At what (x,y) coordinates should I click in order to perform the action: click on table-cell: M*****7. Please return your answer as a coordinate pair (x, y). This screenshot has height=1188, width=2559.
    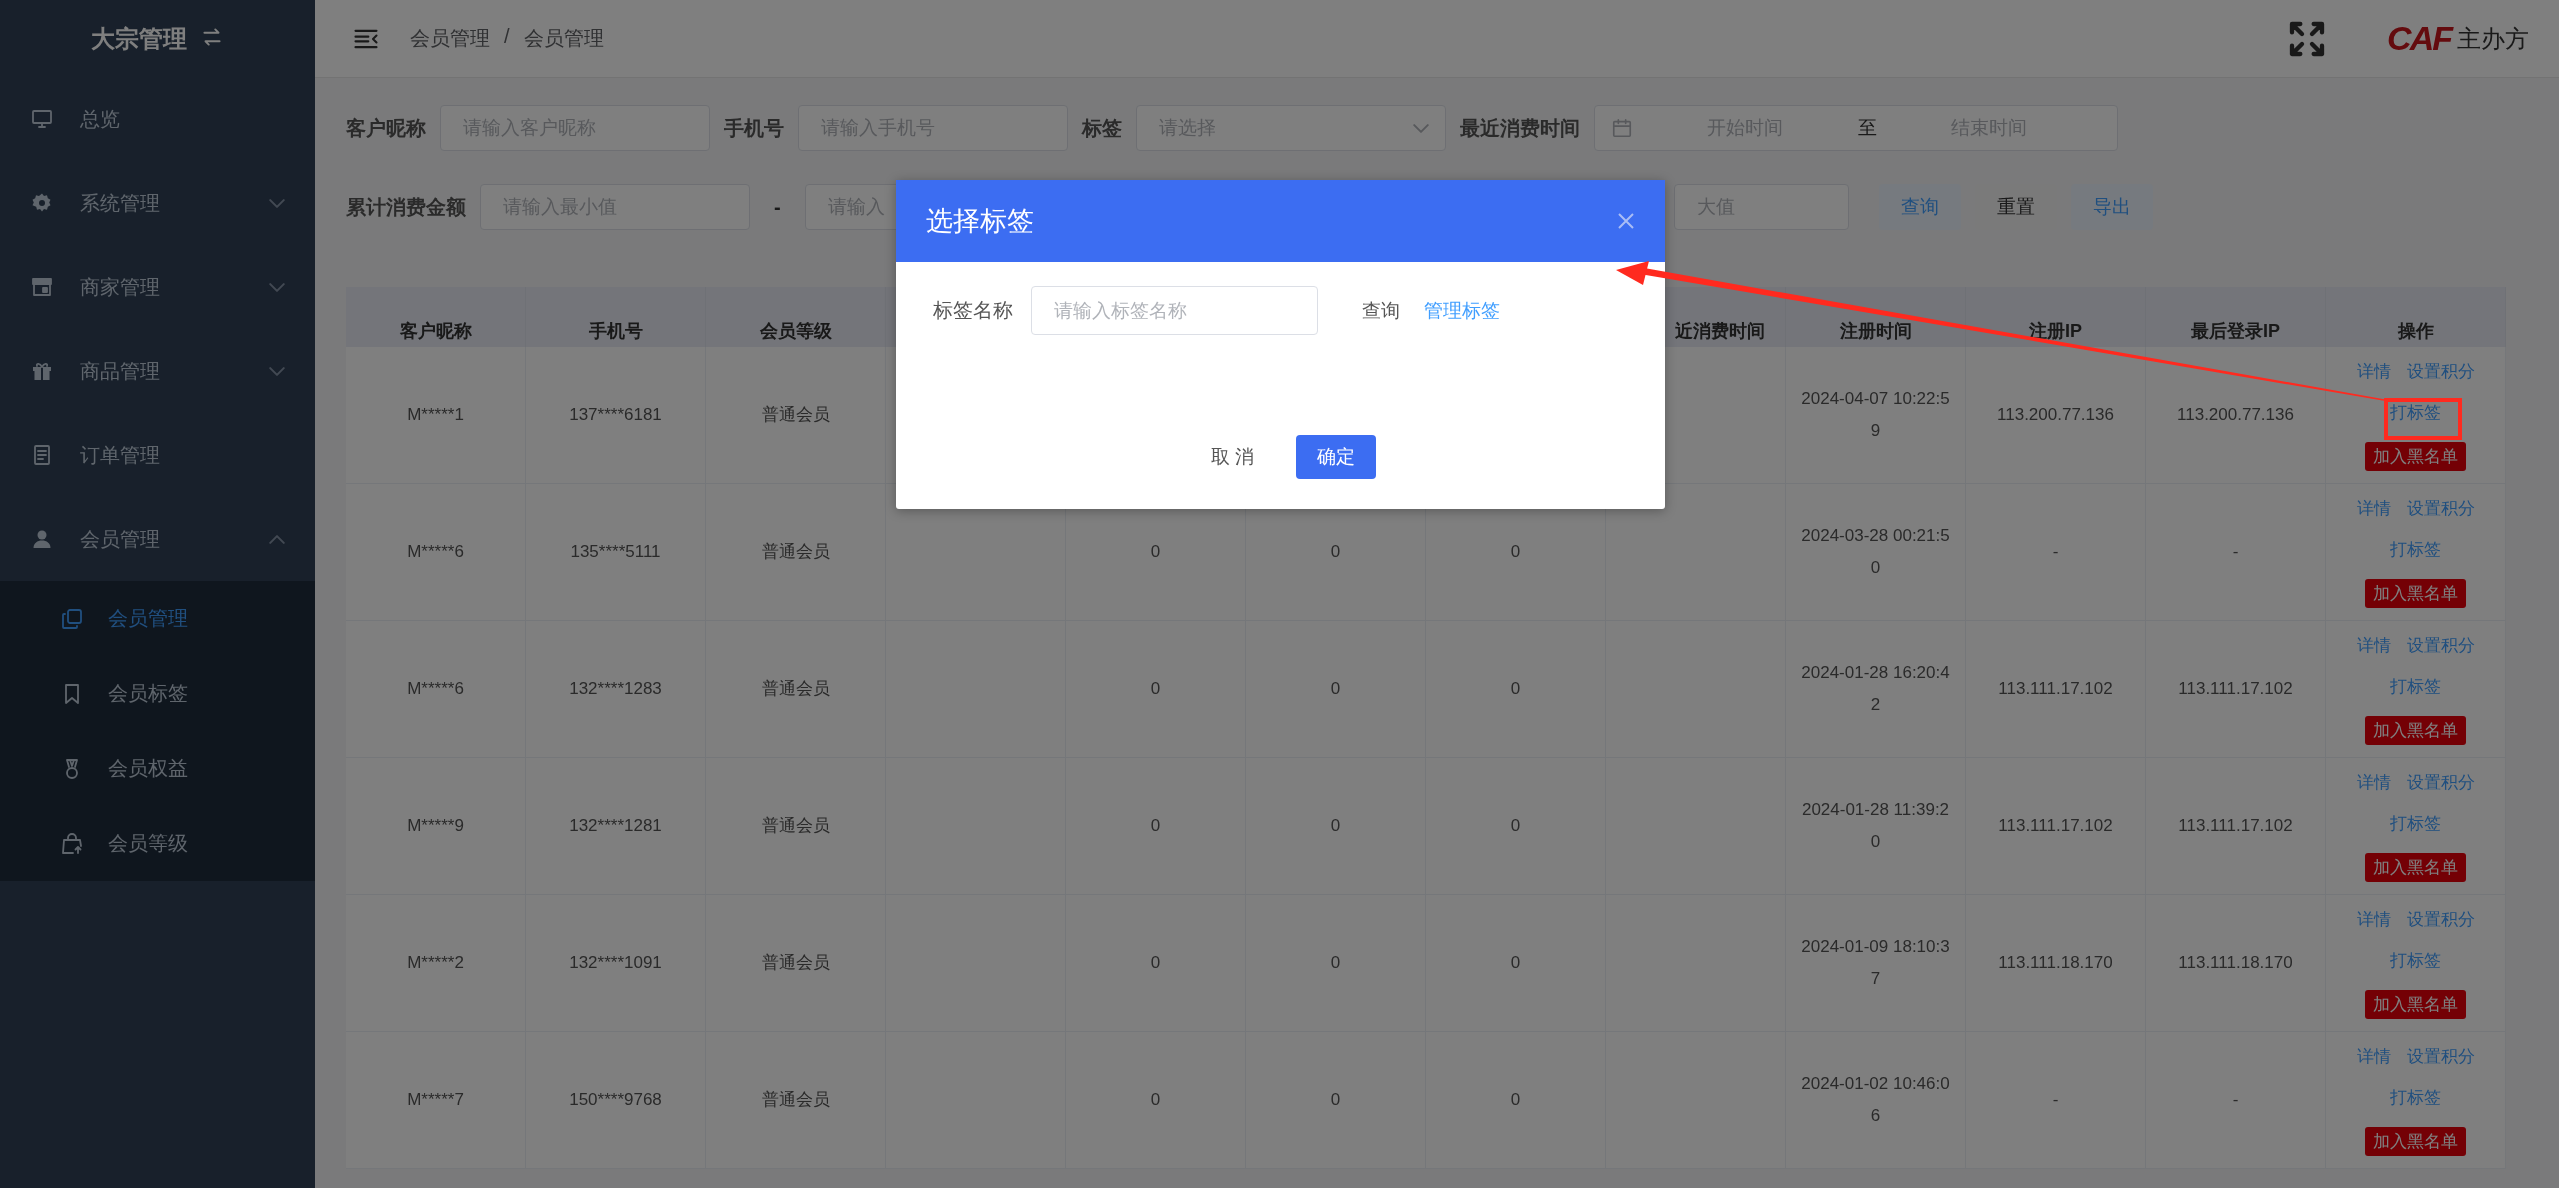
    Looking at the image, I should click on (436, 1100).